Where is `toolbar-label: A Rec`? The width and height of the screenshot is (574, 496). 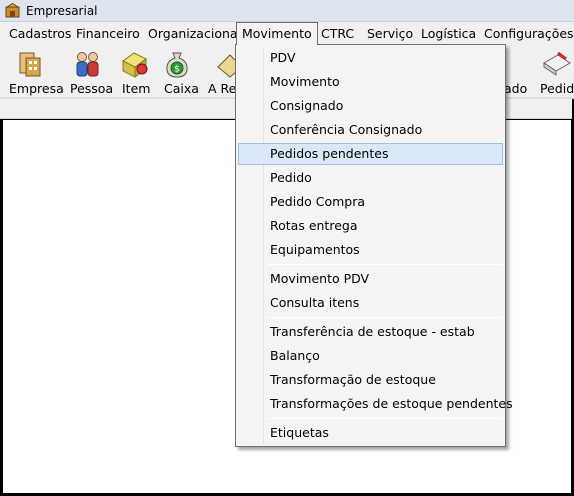 toolbar-label: A Rec is located at coordinates (222, 88).